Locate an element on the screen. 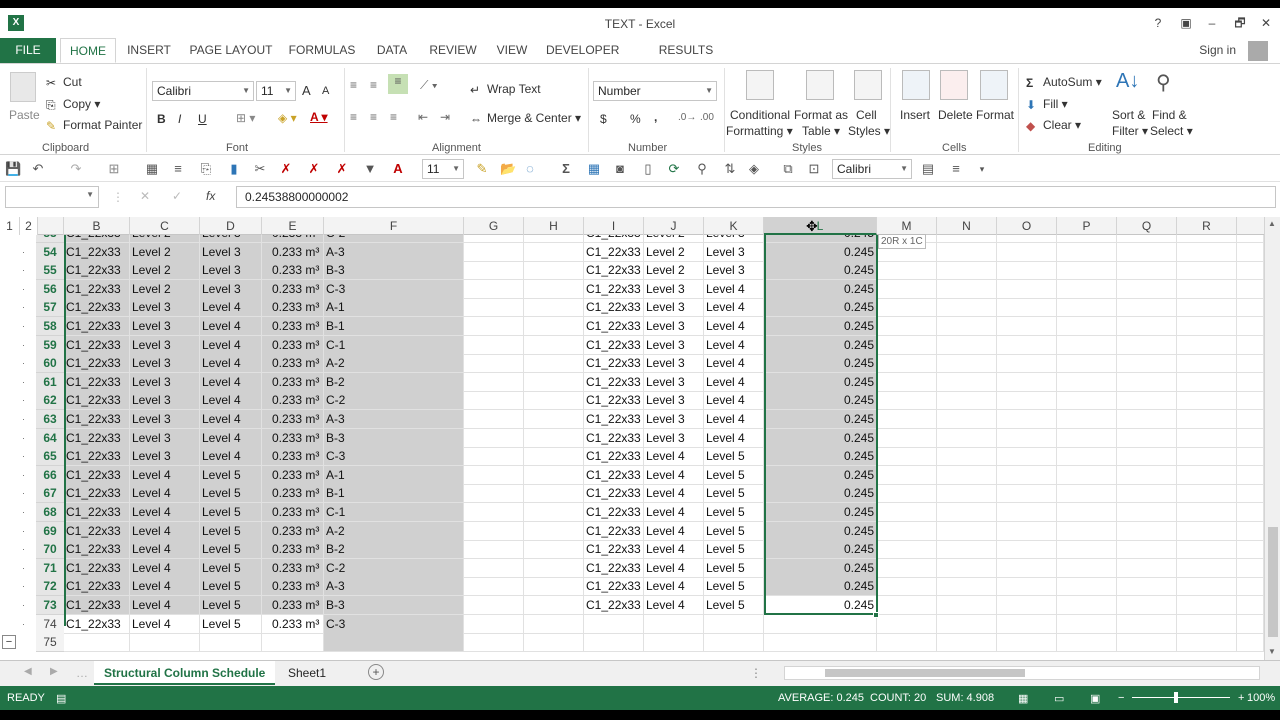 The width and height of the screenshot is (1280, 720). borders-icon: ⊞ is located at coordinates (114, 169).